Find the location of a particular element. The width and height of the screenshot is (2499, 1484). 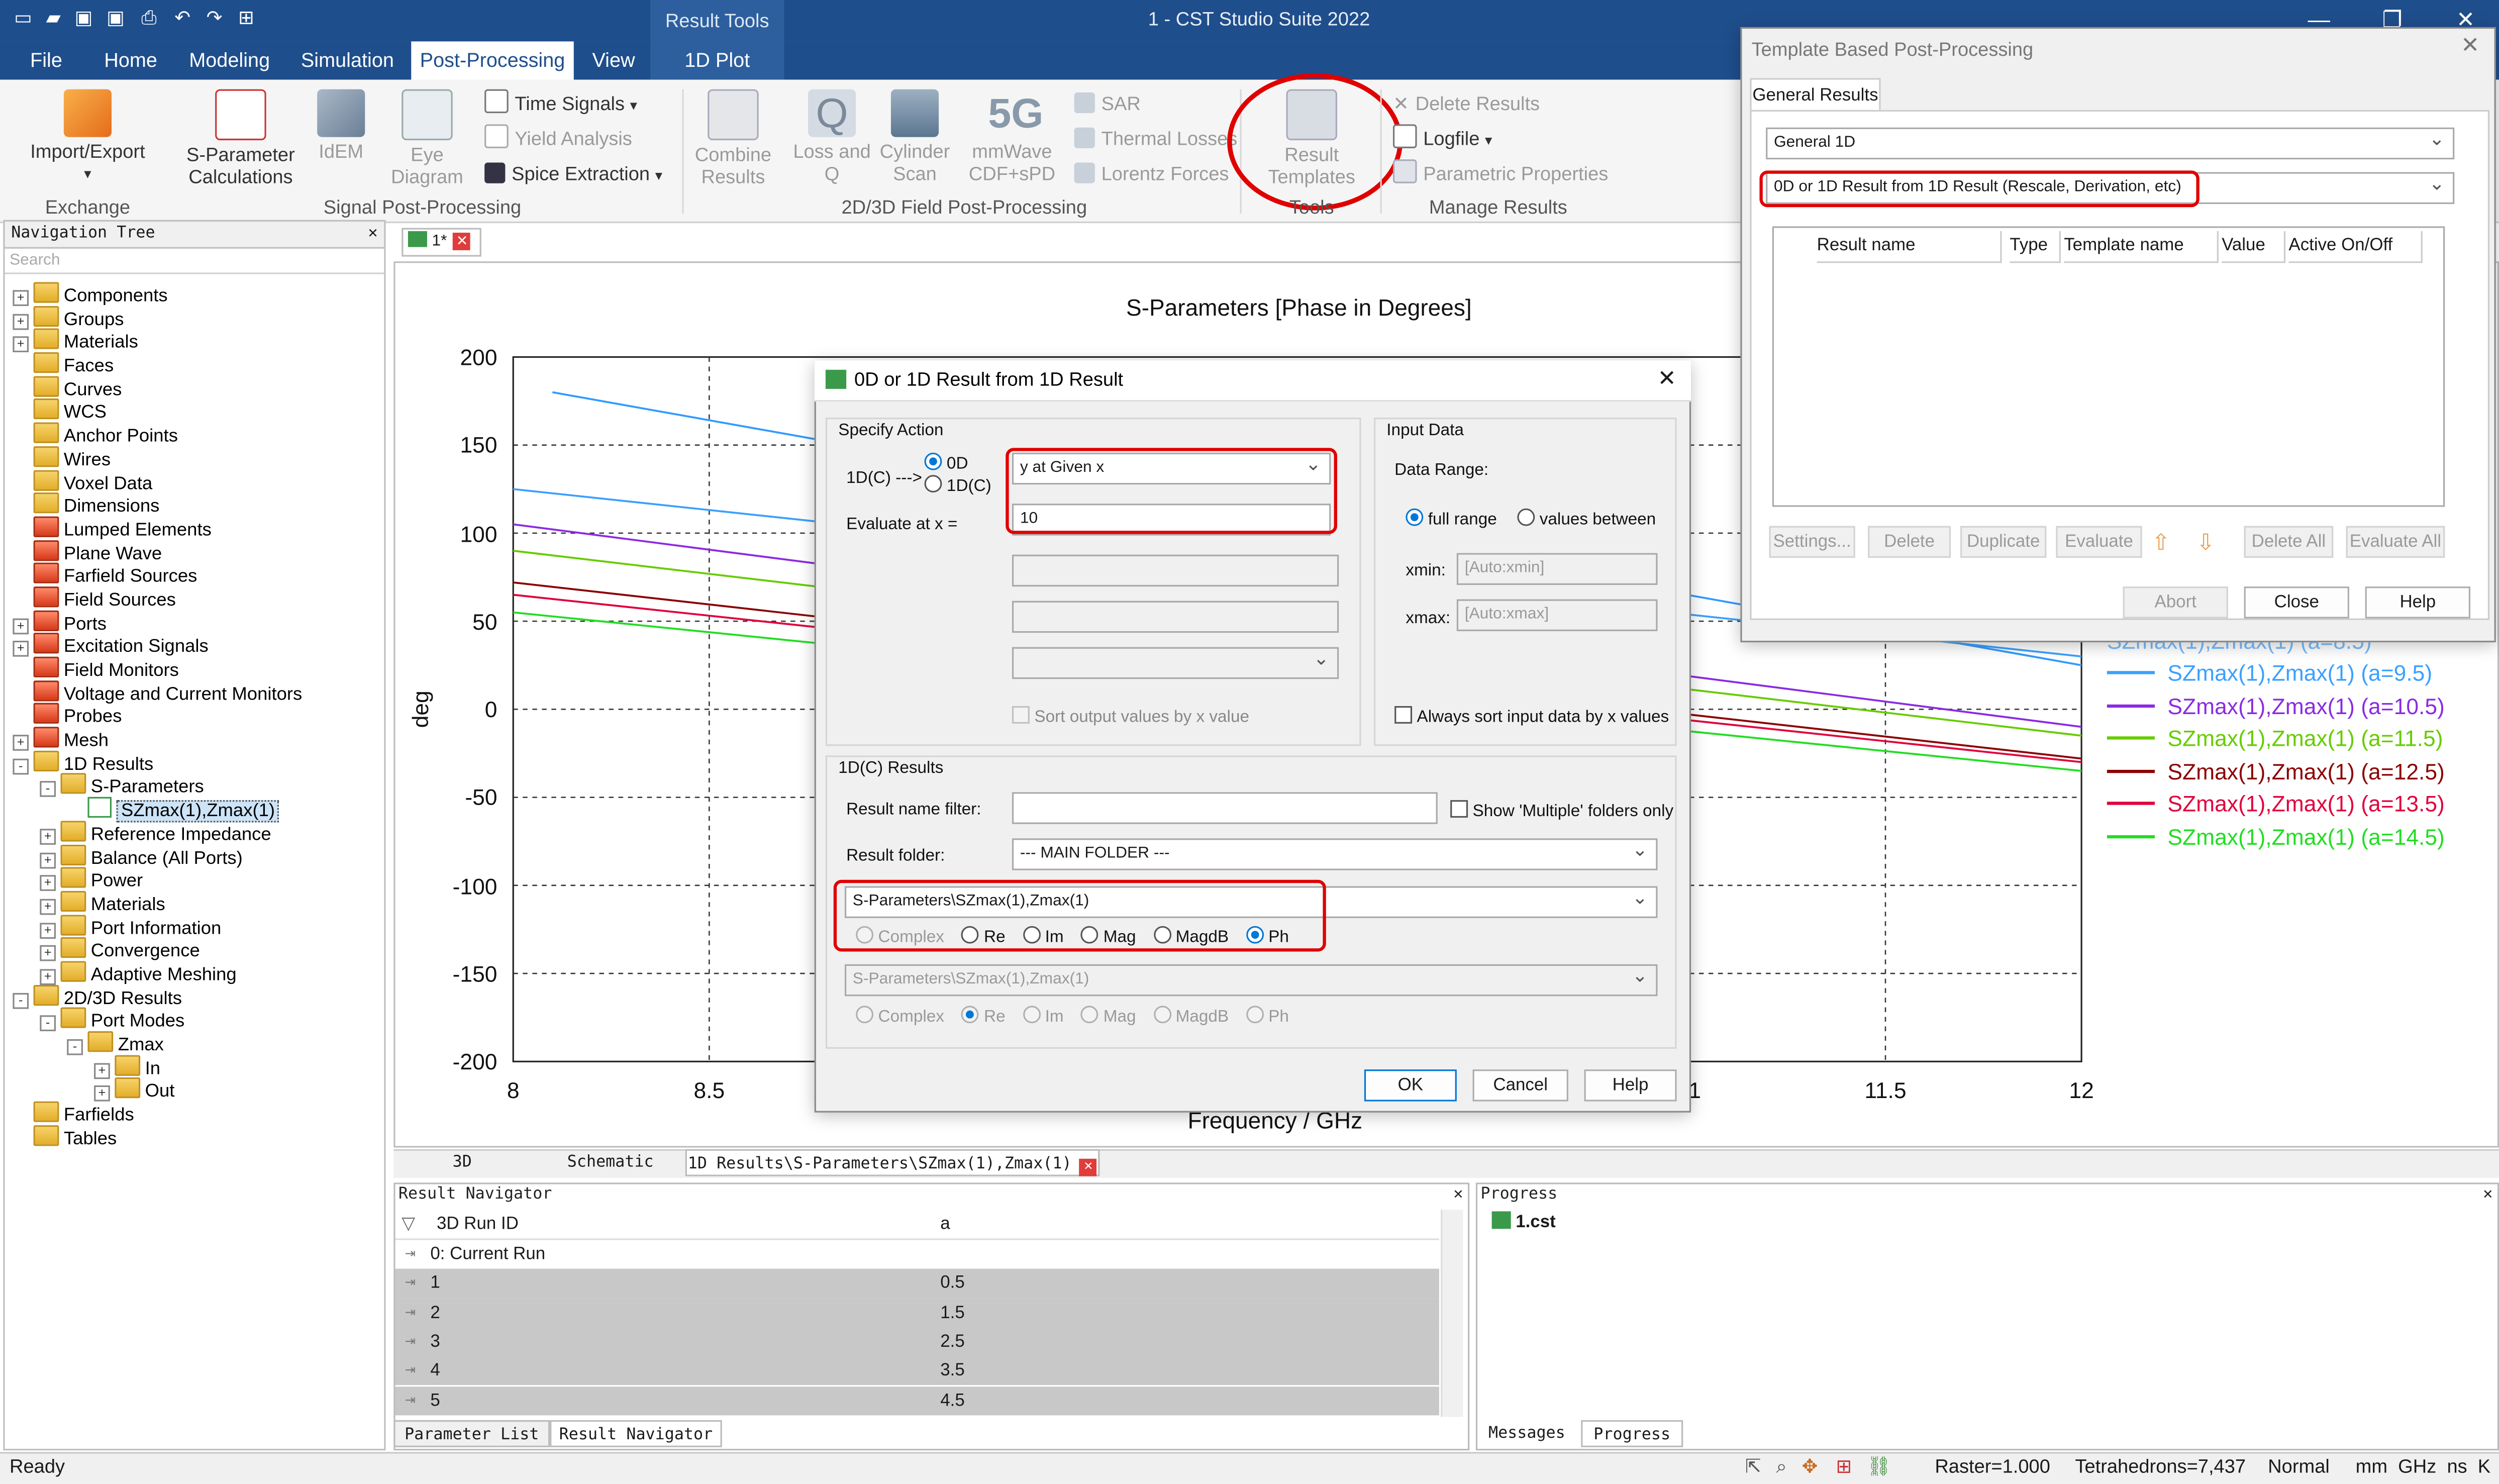

idem-button: IdEM is located at coordinates (341, 126).